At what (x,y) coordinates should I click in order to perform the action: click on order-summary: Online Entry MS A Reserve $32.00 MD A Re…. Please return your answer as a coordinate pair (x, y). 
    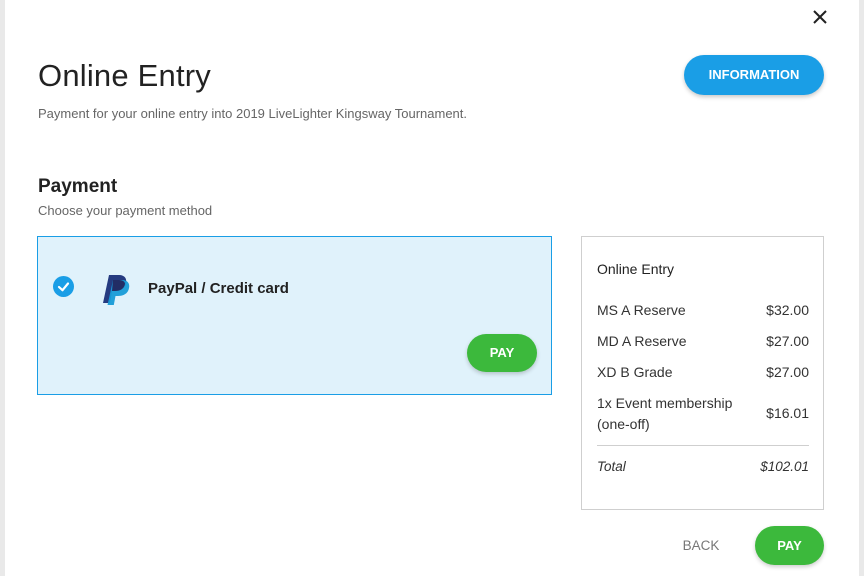
    Looking at the image, I should click on (702, 373).